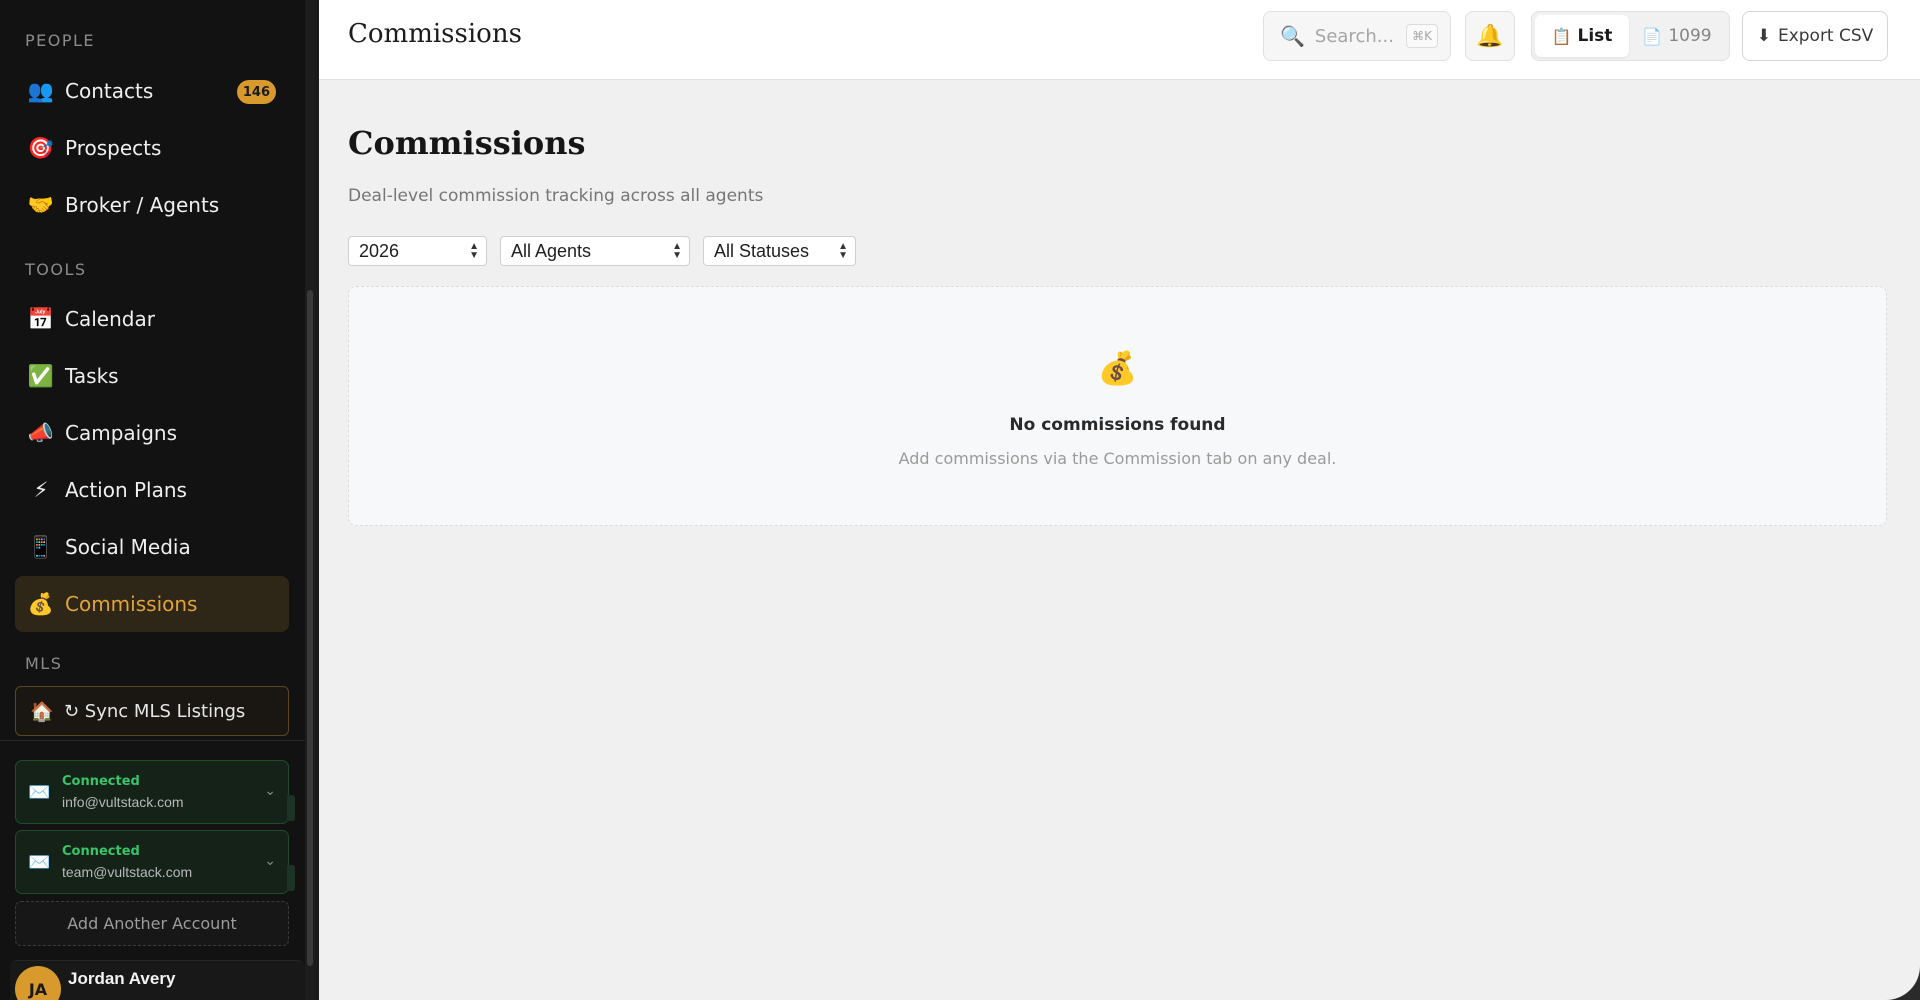  I want to click on search-input, so click(1358, 36).